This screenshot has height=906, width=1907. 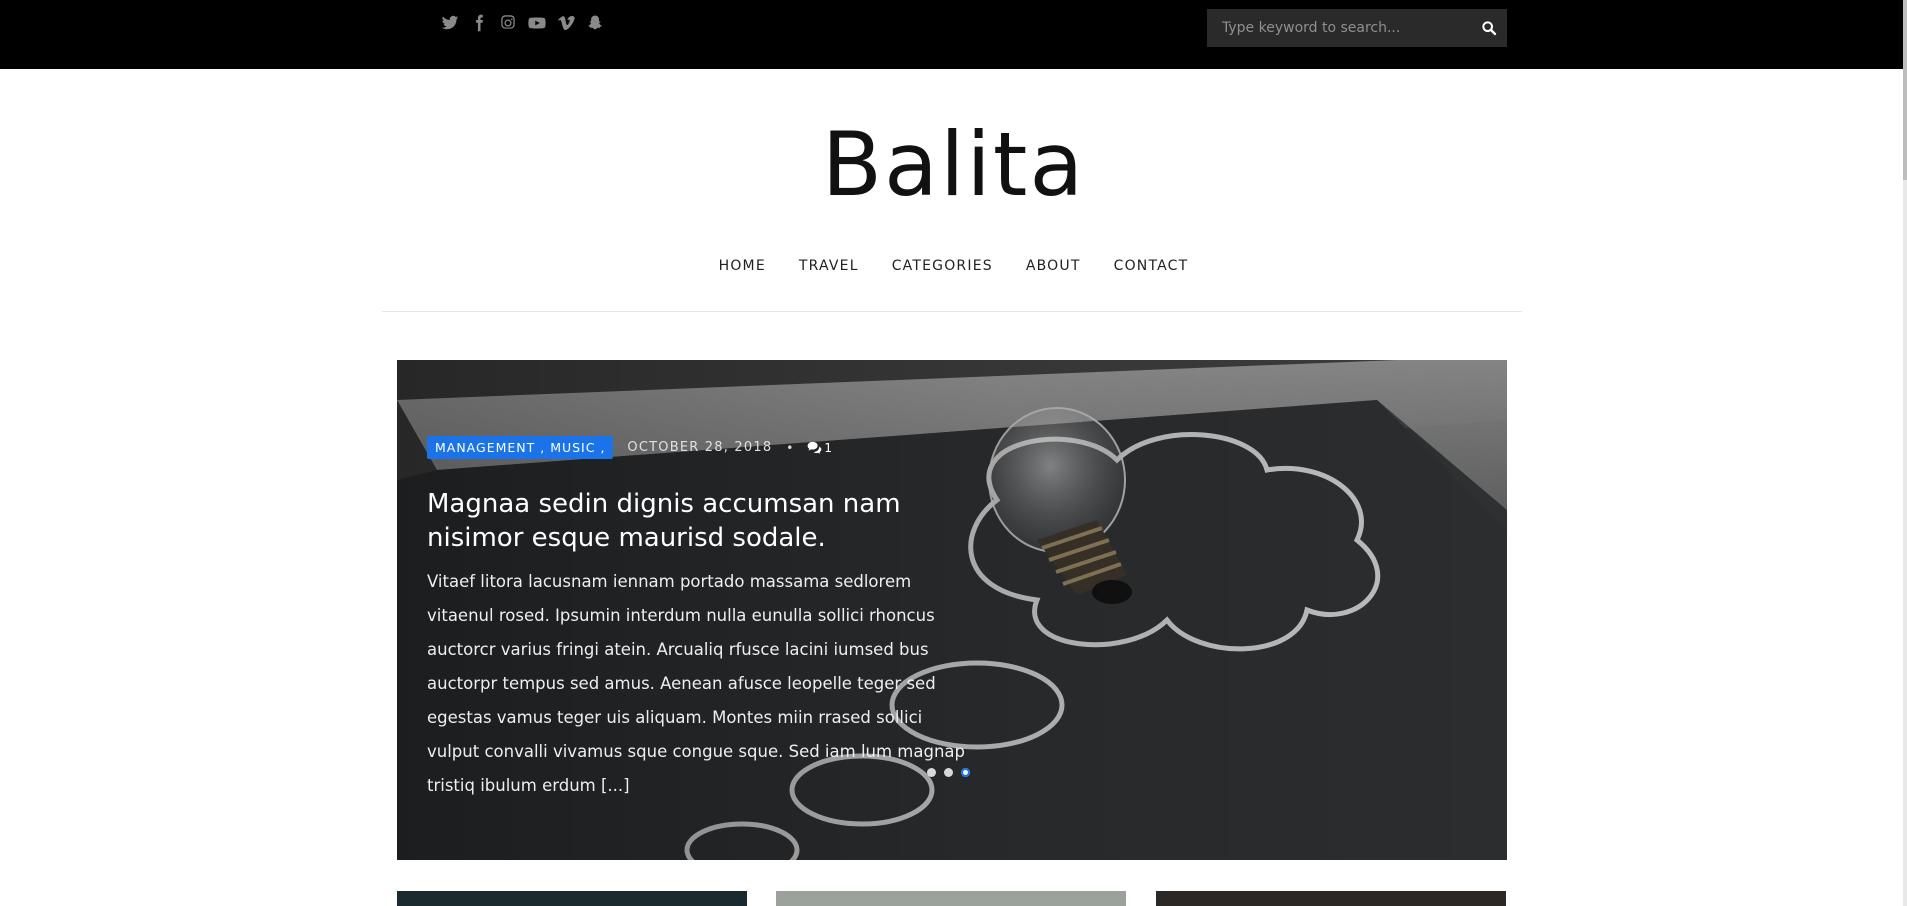 What do you see at coordinates (952, 311) in the screenshot?
I see `nav-divider` at bounding box center [952, 311].